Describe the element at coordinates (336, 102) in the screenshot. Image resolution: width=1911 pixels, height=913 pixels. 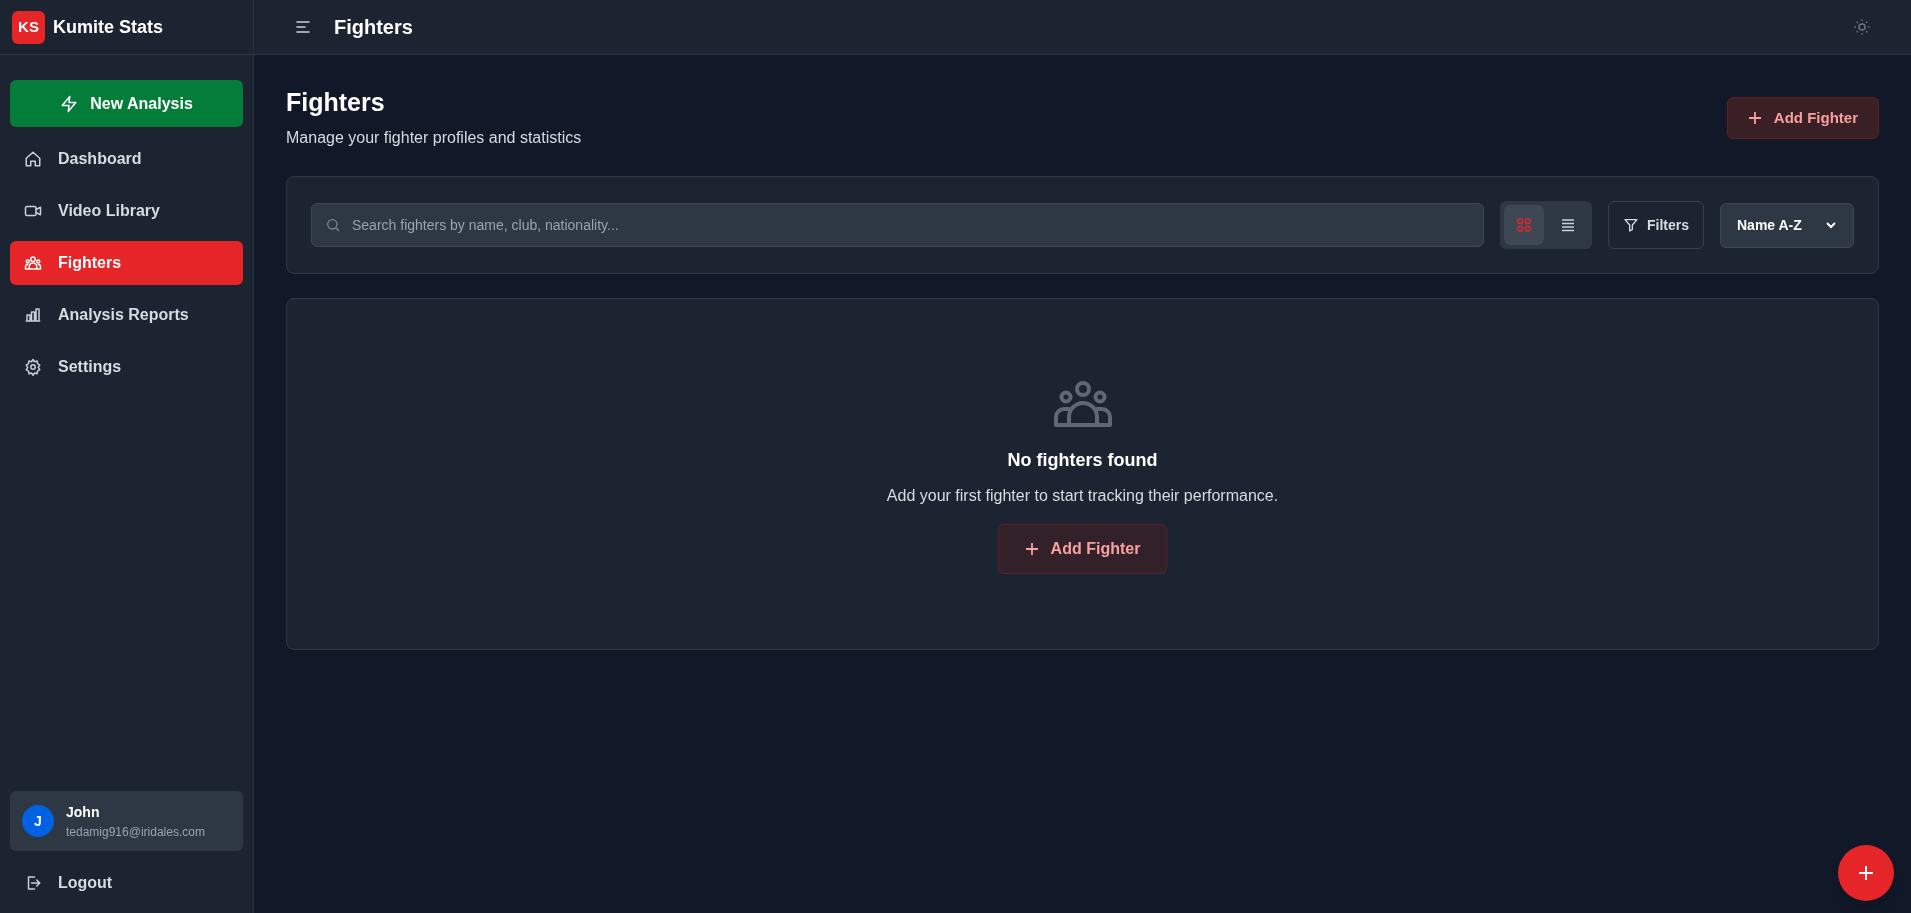
I see `page-title: Fighters` at that location.